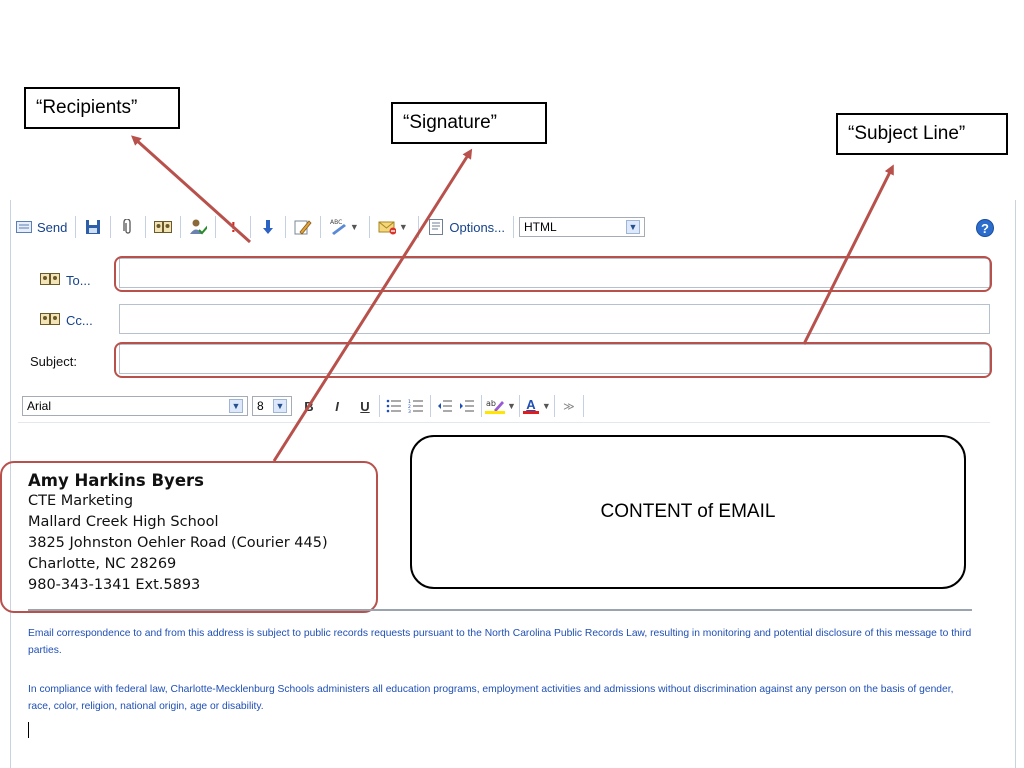  I want to click on send-button: Send, so click(41, 227).